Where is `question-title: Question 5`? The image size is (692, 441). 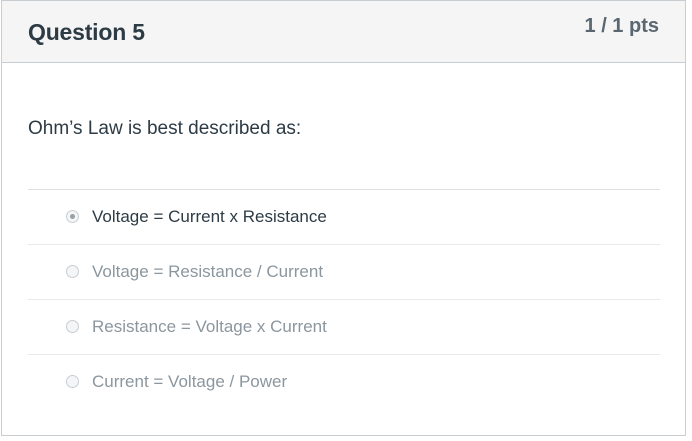 question-title: Question 5 is located at coordinates (86, 32).